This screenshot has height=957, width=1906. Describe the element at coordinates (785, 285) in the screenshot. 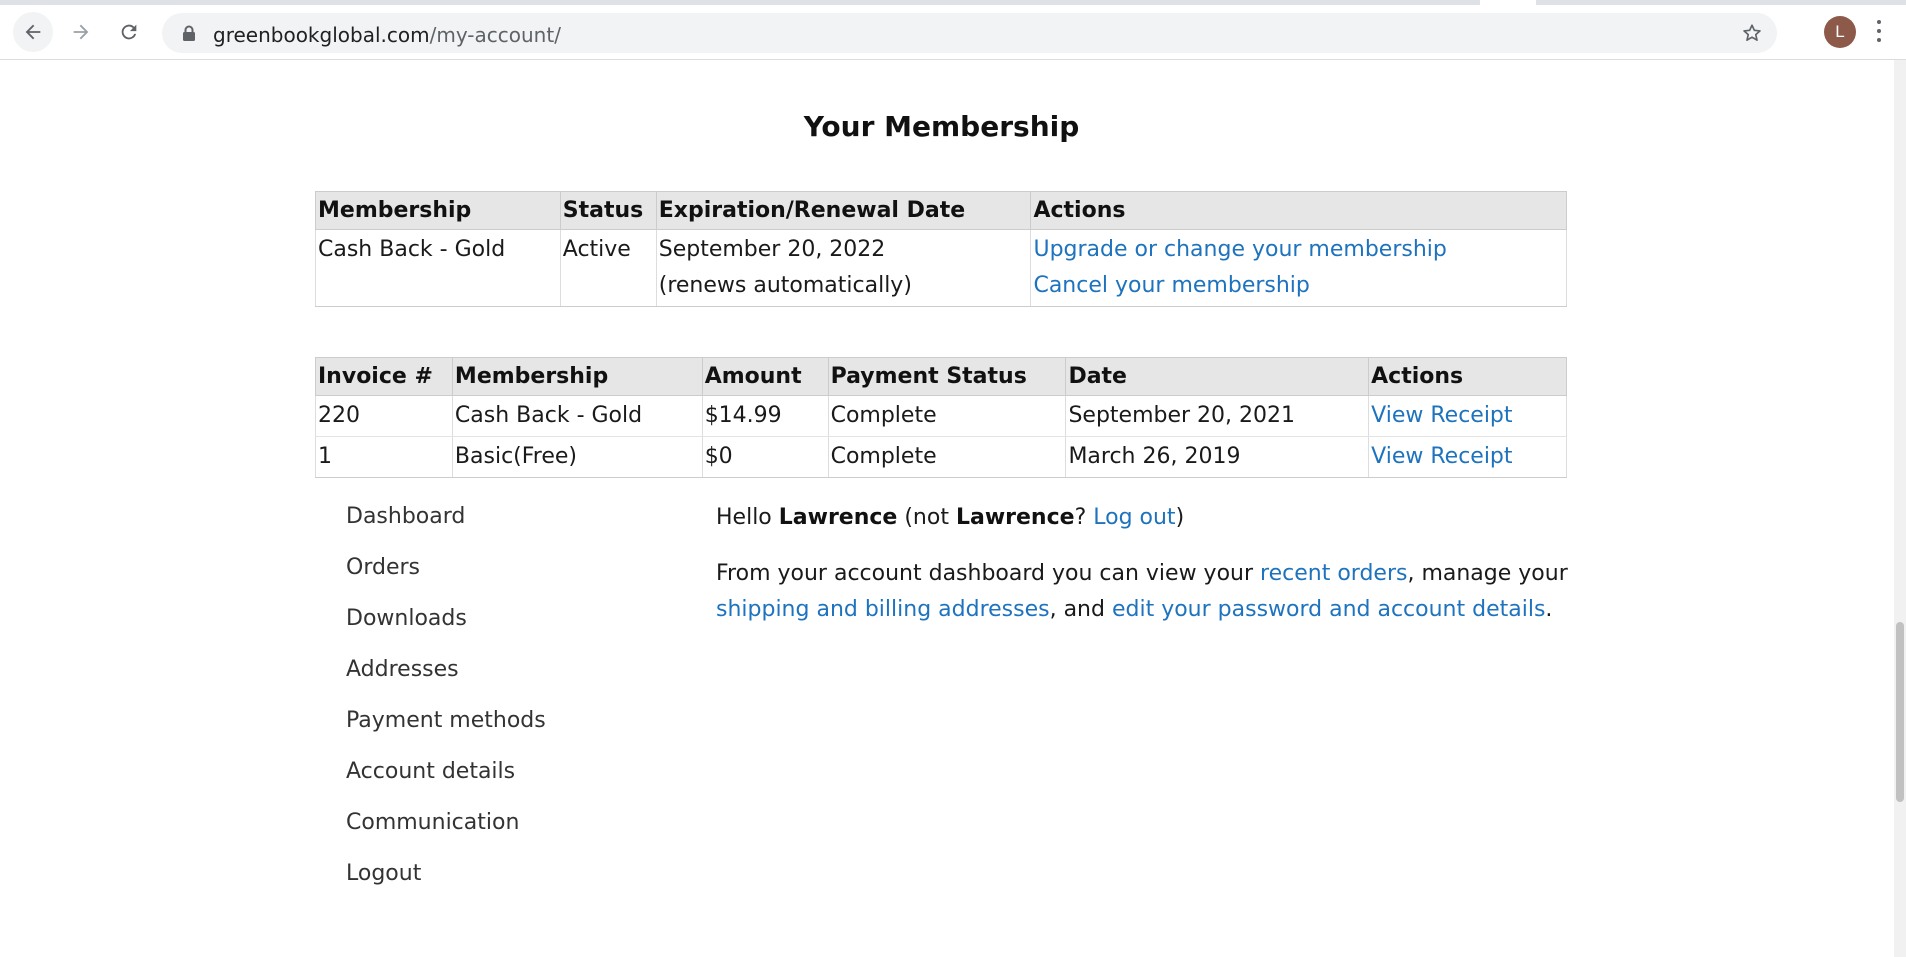

I see `renewal-note: (renews automatically)` at that location.